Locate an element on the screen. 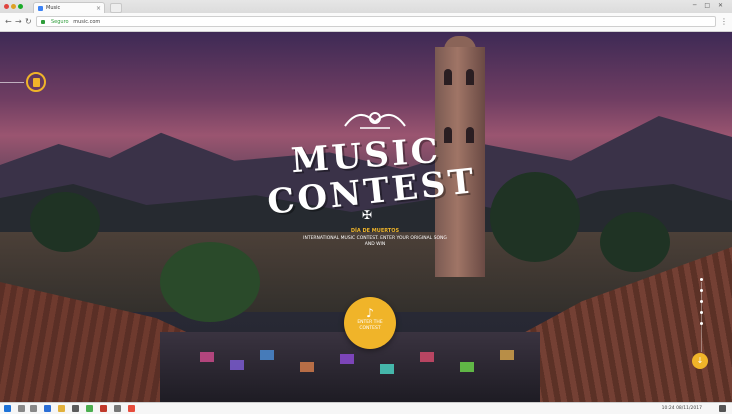 The height and width of the screenshot is (414, 732). file-explorer-icon is located at coordinates (61, 408).